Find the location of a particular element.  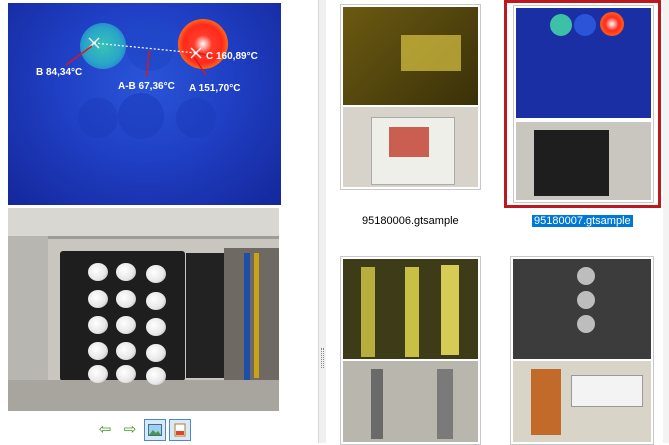

vertical-scrollbar is located at coordinates (666, 221).